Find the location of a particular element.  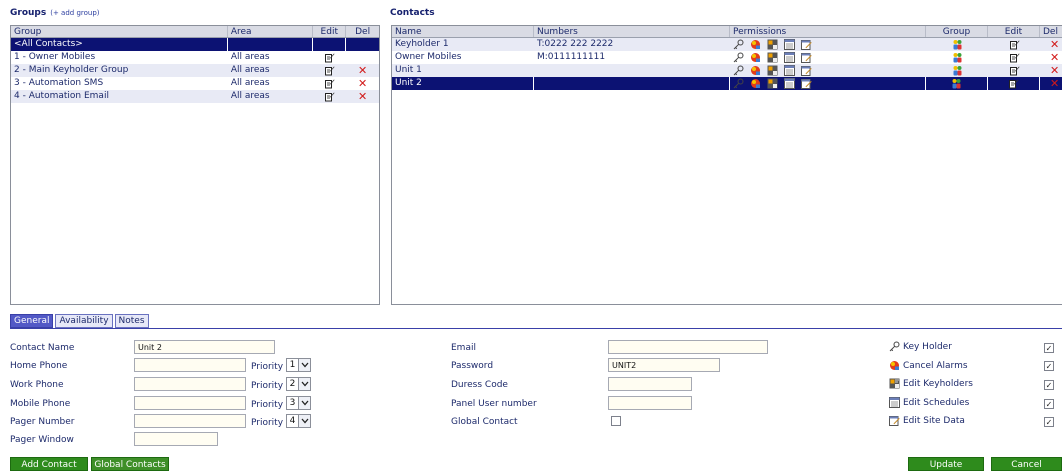

cancel-alarms-row: Cancel Alarms is located at coordinates (928, 365).